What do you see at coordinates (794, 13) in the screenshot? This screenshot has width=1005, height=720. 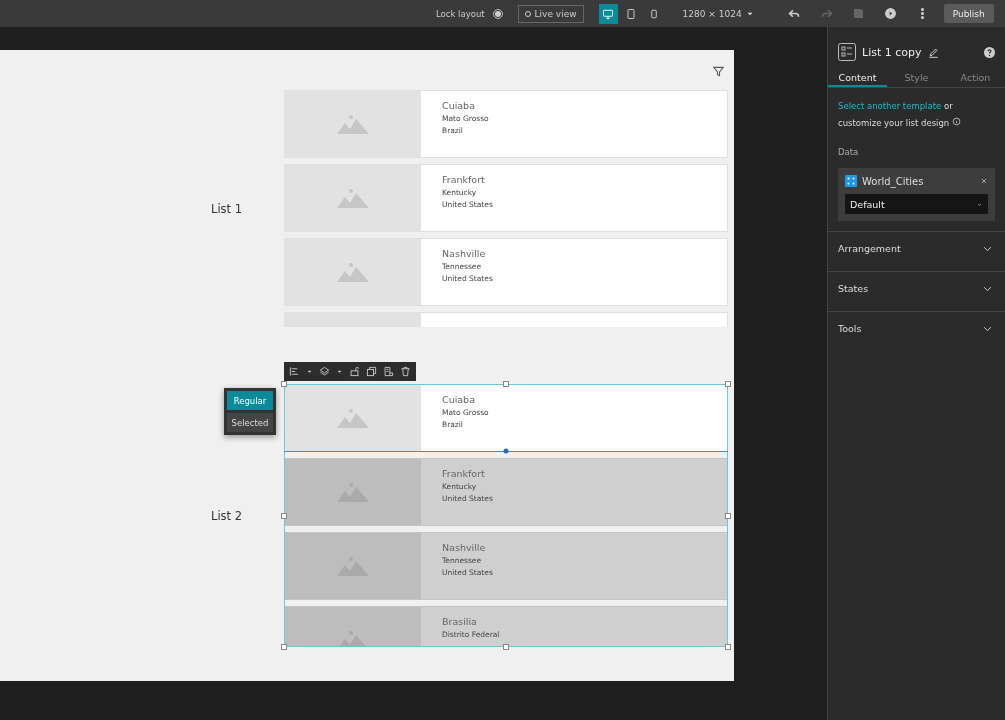 I see `undo-icon` at bounding box center [794, 13].